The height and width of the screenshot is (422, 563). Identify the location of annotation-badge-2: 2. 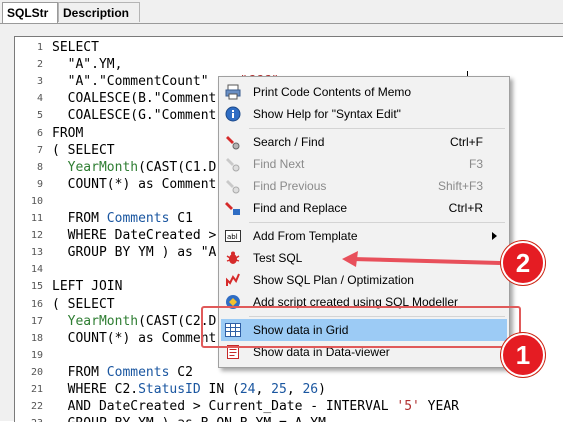
(523, 263).